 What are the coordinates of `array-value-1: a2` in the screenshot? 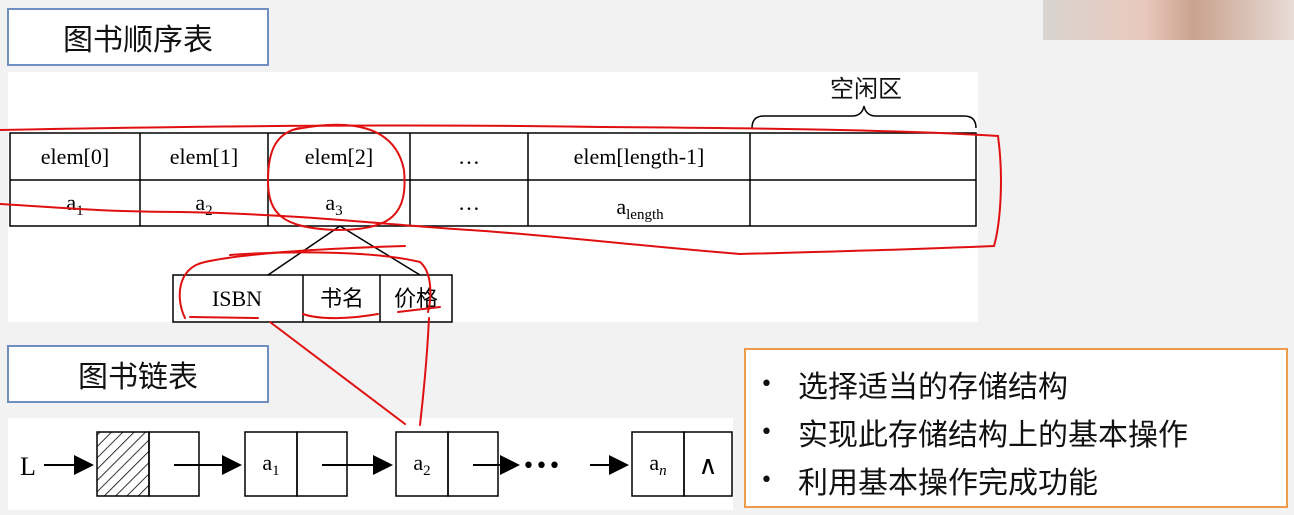 It's located at (203, 204).